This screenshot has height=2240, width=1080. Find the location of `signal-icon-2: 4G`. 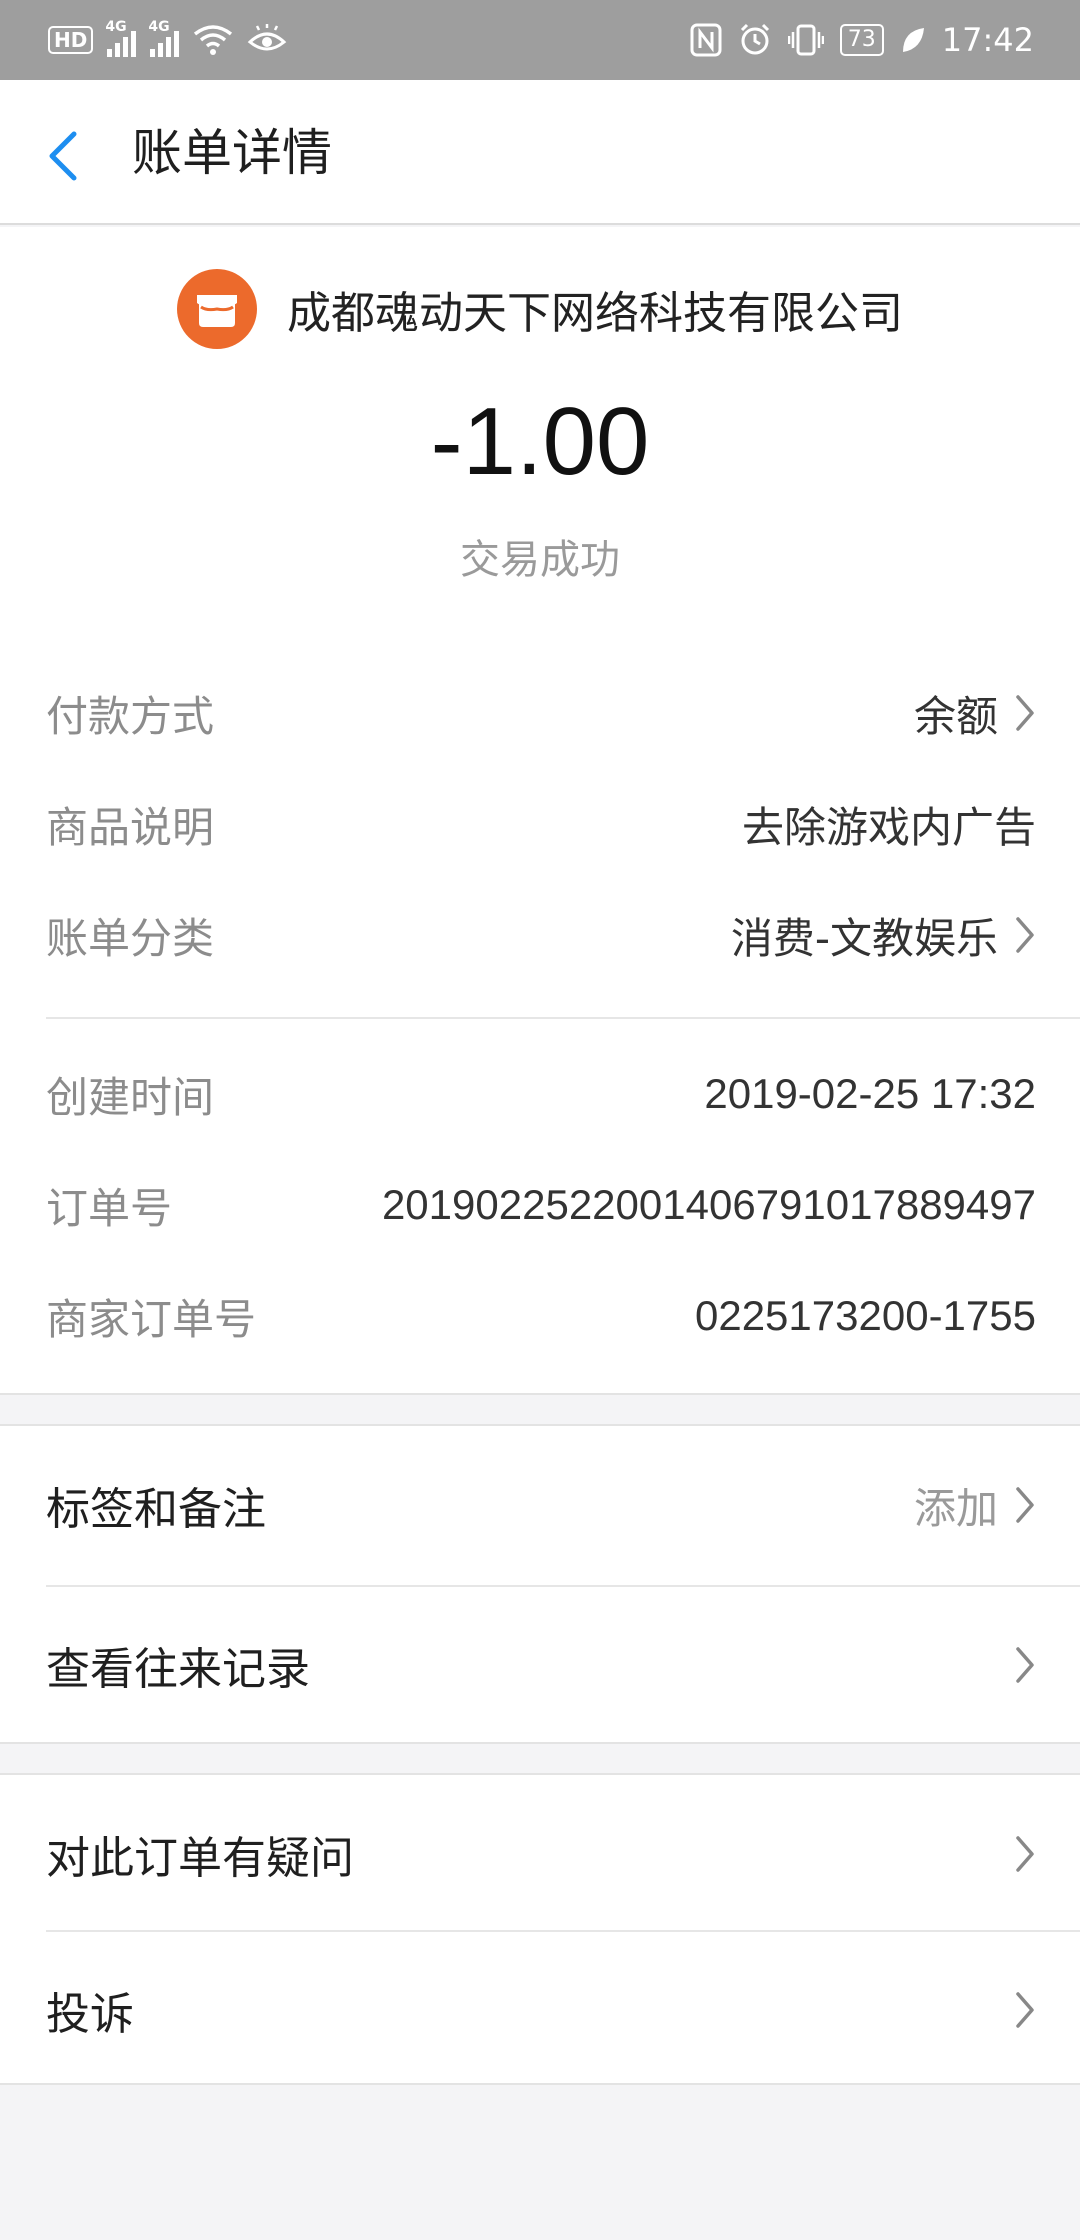

signal-icon-2: 4G is located at coordinates (164, 38).